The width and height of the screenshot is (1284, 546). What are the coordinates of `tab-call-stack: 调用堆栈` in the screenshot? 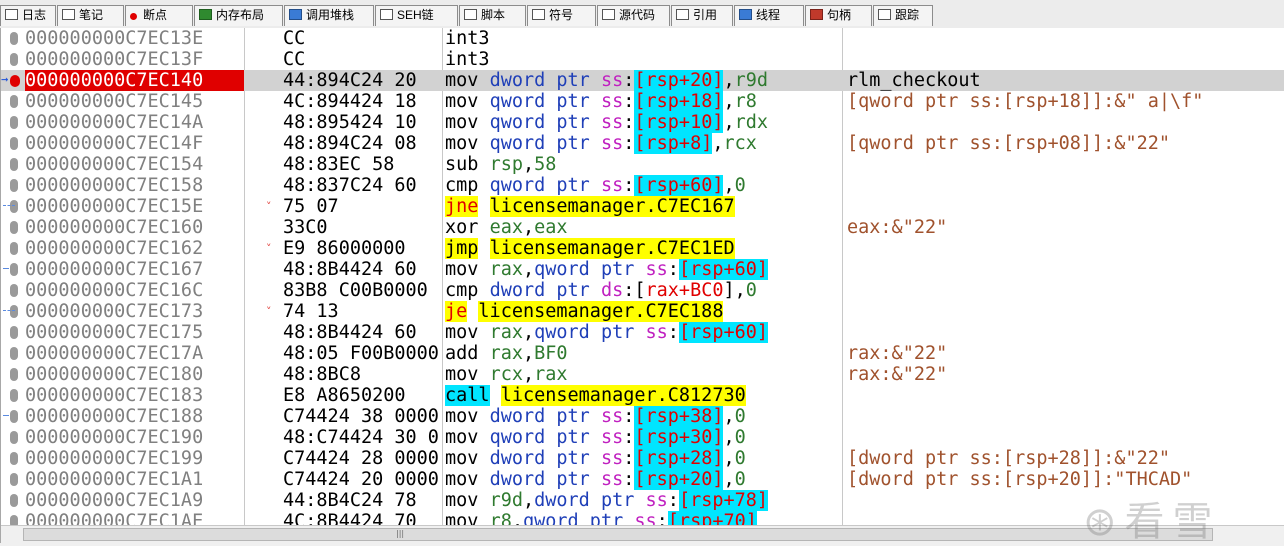 It's located at (329, 15).